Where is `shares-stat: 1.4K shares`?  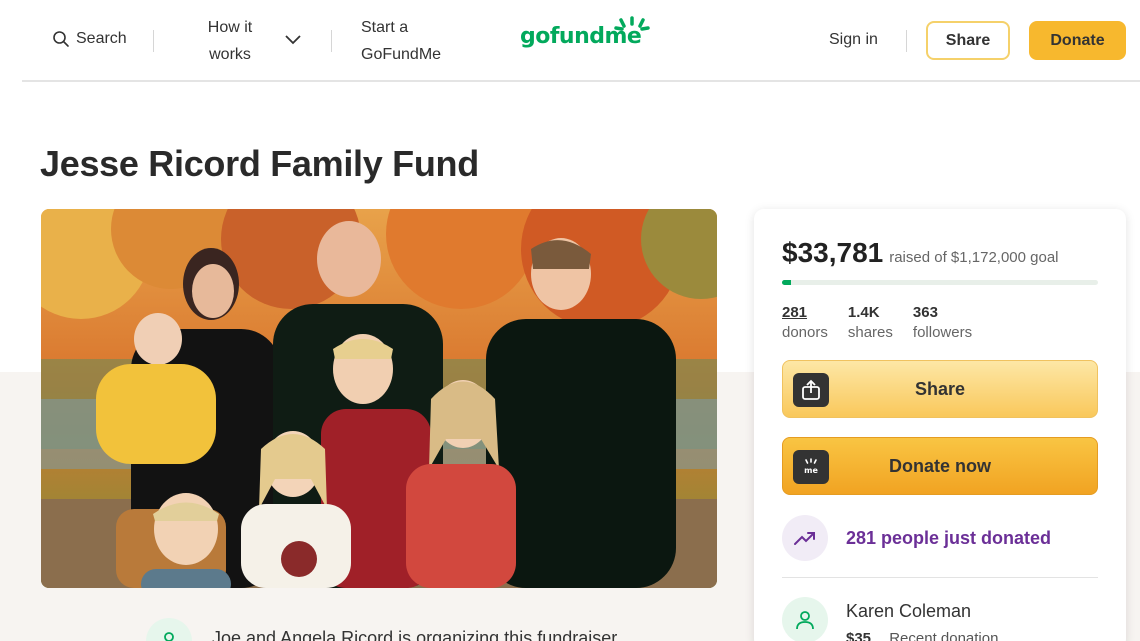 shares-stat: 1.4K shares is located at coordinates (870, 323).